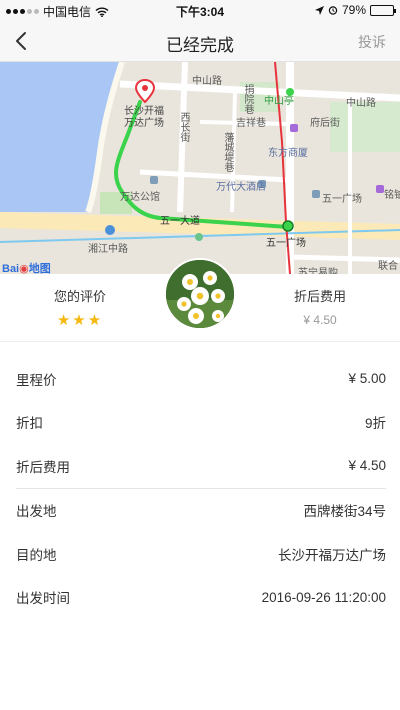 This screenshot has height=710, width=400. Describe the element at coordinates (201, 466) in the screenshot. I see `detail-row-after-discount: 折后费用 ¥ 4.50` at that location.